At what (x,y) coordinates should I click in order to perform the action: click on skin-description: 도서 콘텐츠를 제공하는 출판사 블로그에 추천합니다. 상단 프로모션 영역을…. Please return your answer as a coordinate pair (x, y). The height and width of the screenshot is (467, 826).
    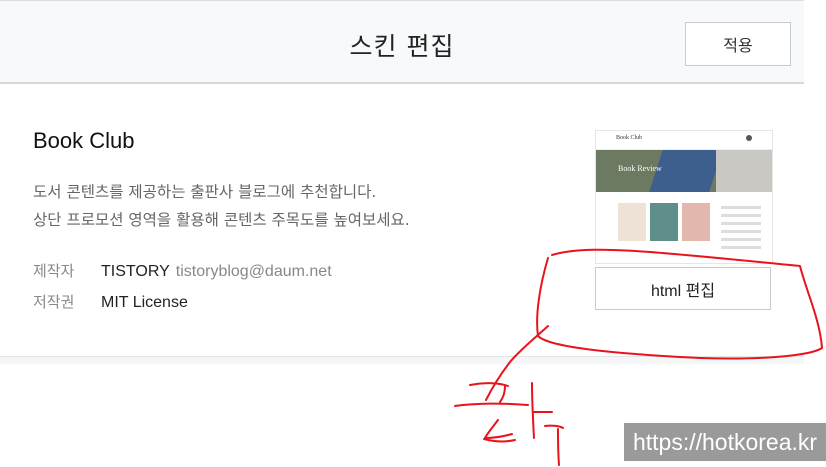
    Looking at the image, I should click on (221, 206).